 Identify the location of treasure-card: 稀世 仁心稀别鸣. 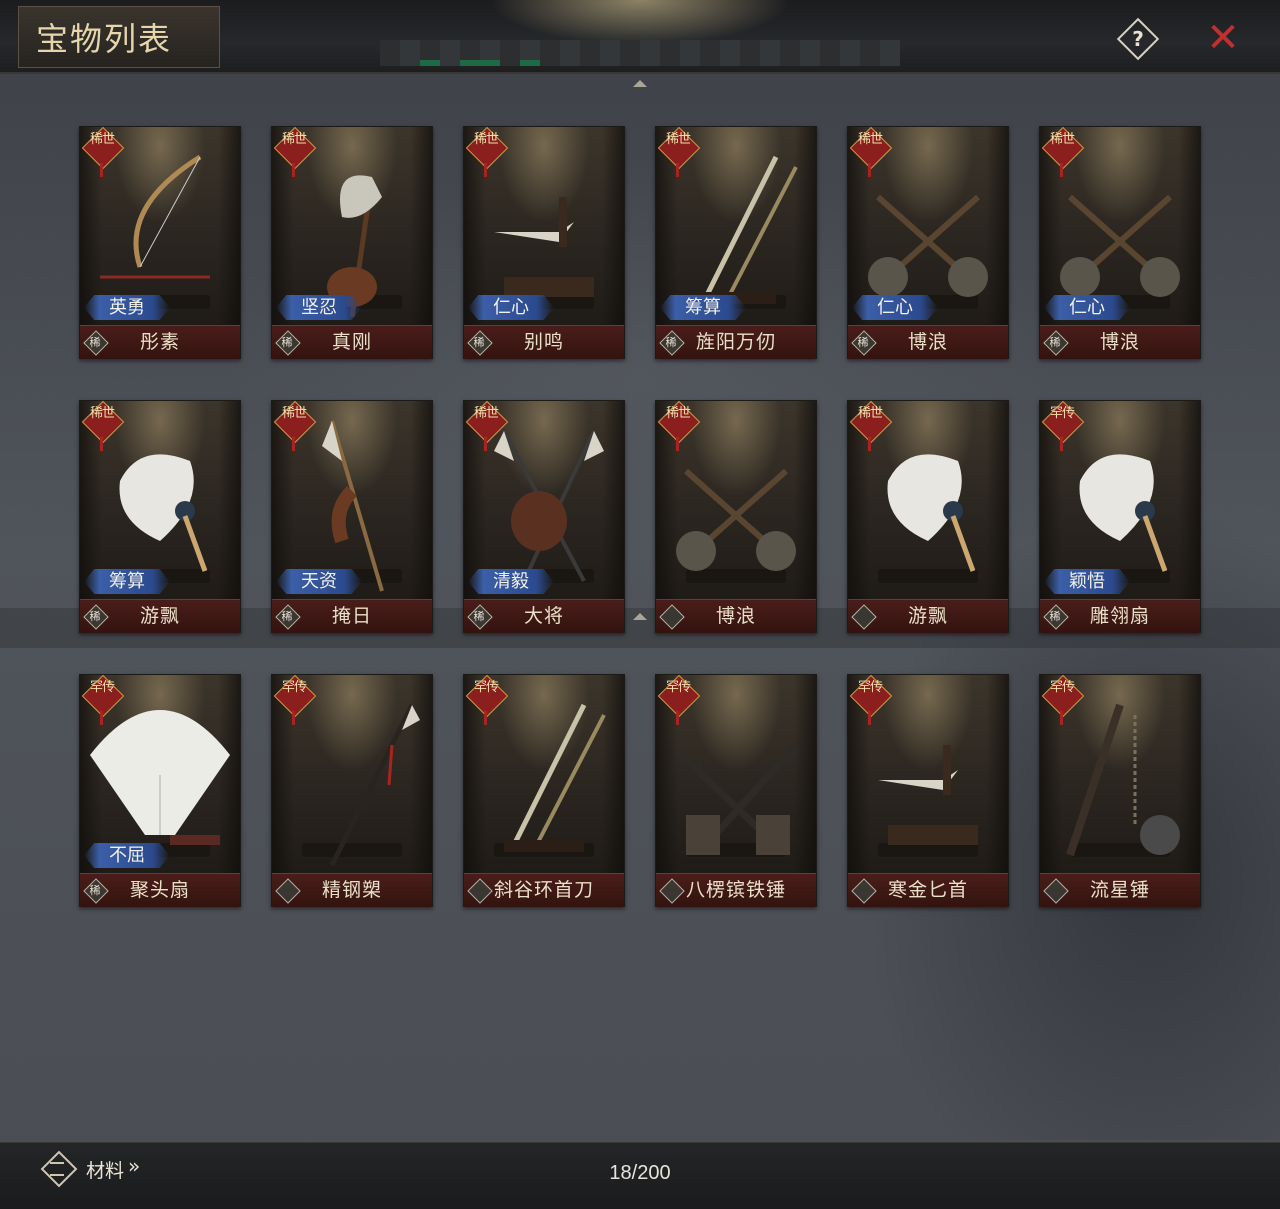
(544, 242).